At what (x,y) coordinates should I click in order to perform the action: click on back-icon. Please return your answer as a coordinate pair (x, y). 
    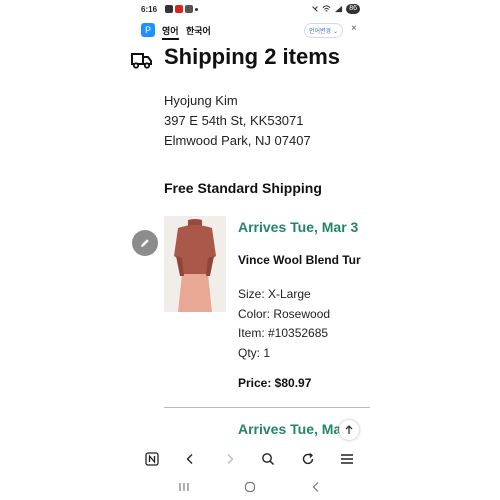
    Looking at the image, I should click on (189, 459).